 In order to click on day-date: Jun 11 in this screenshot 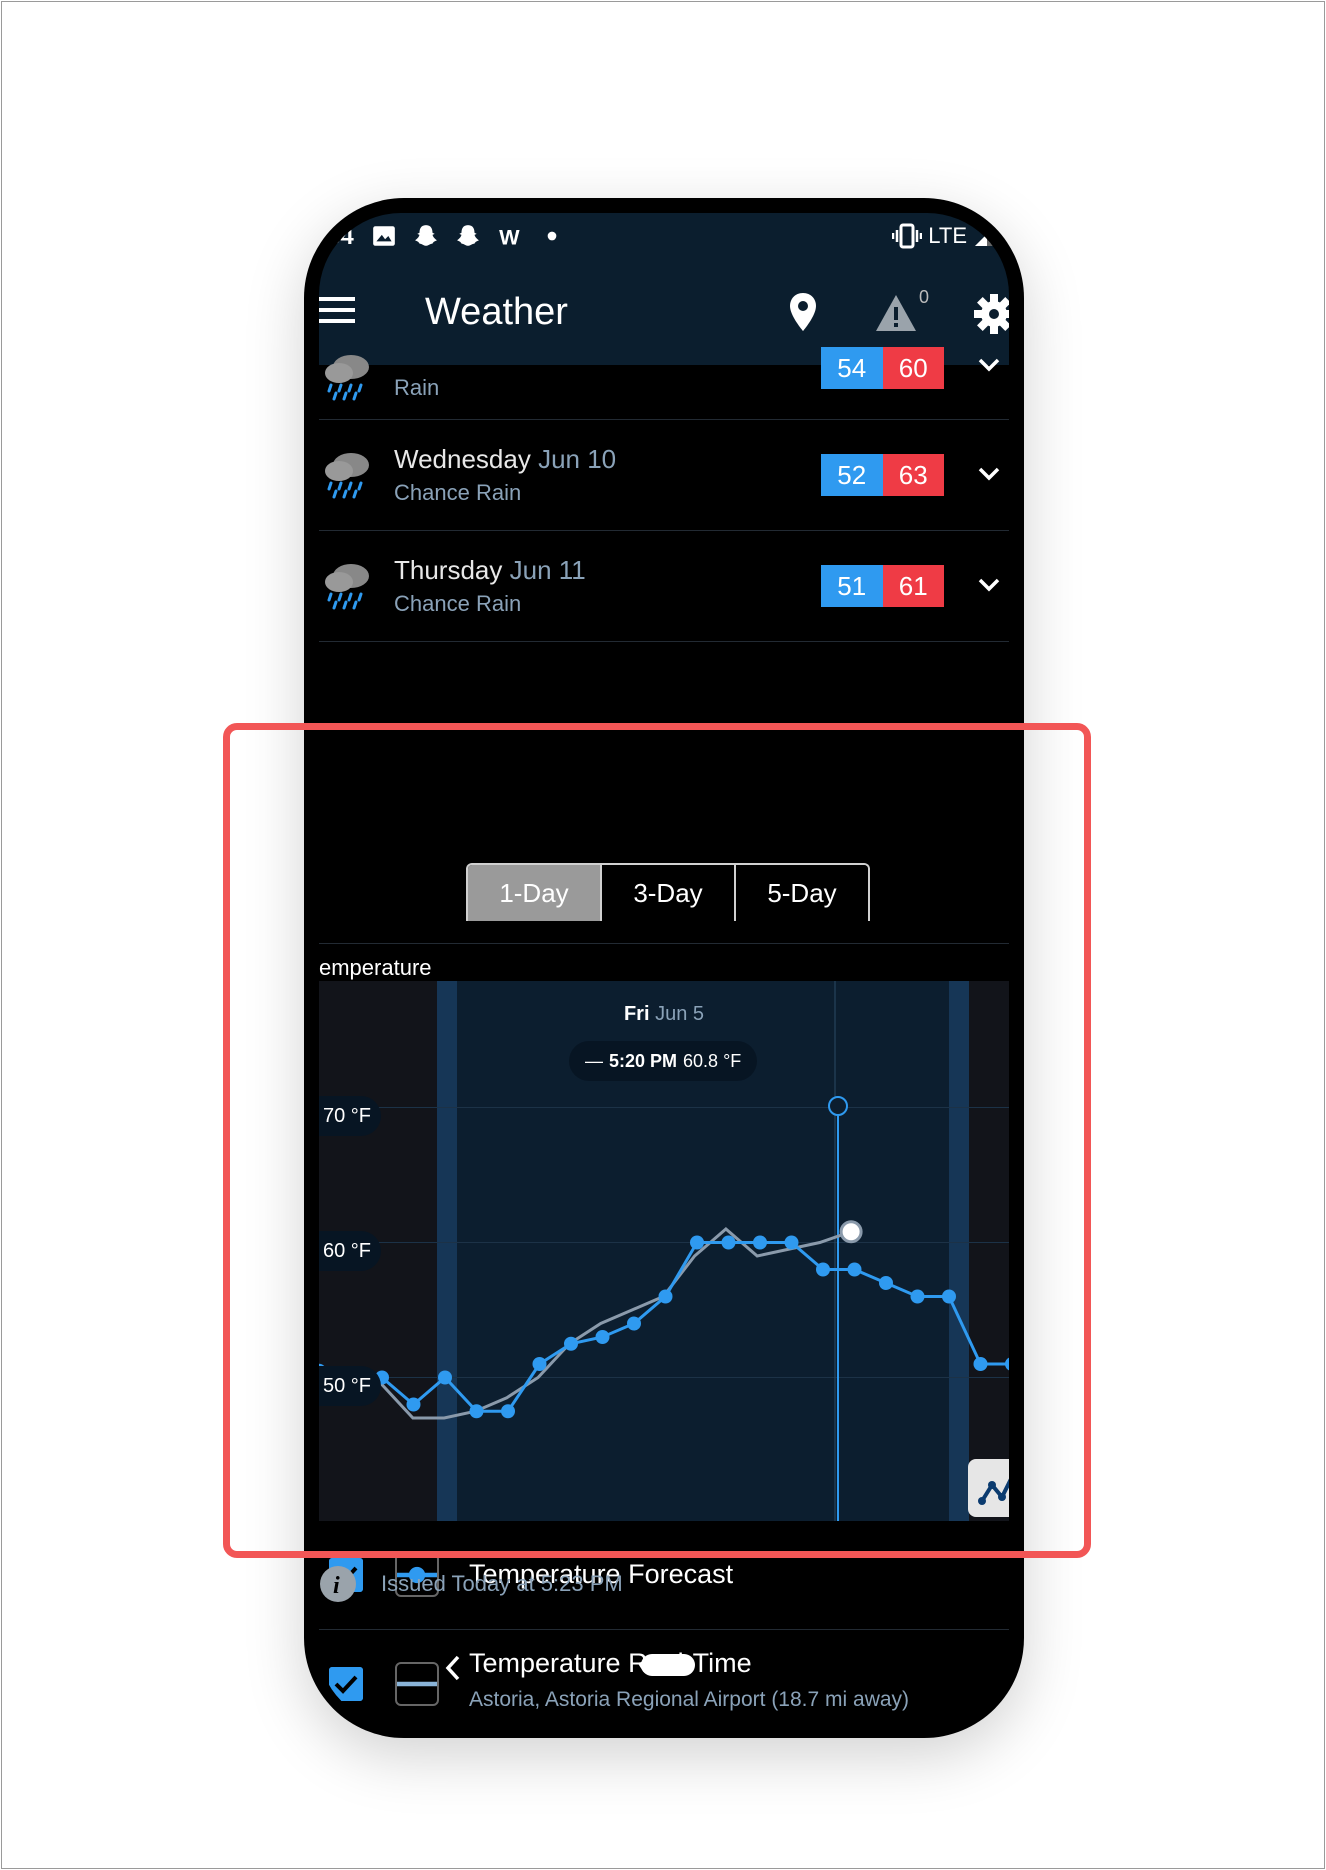, I will do `click(547, 570)`.